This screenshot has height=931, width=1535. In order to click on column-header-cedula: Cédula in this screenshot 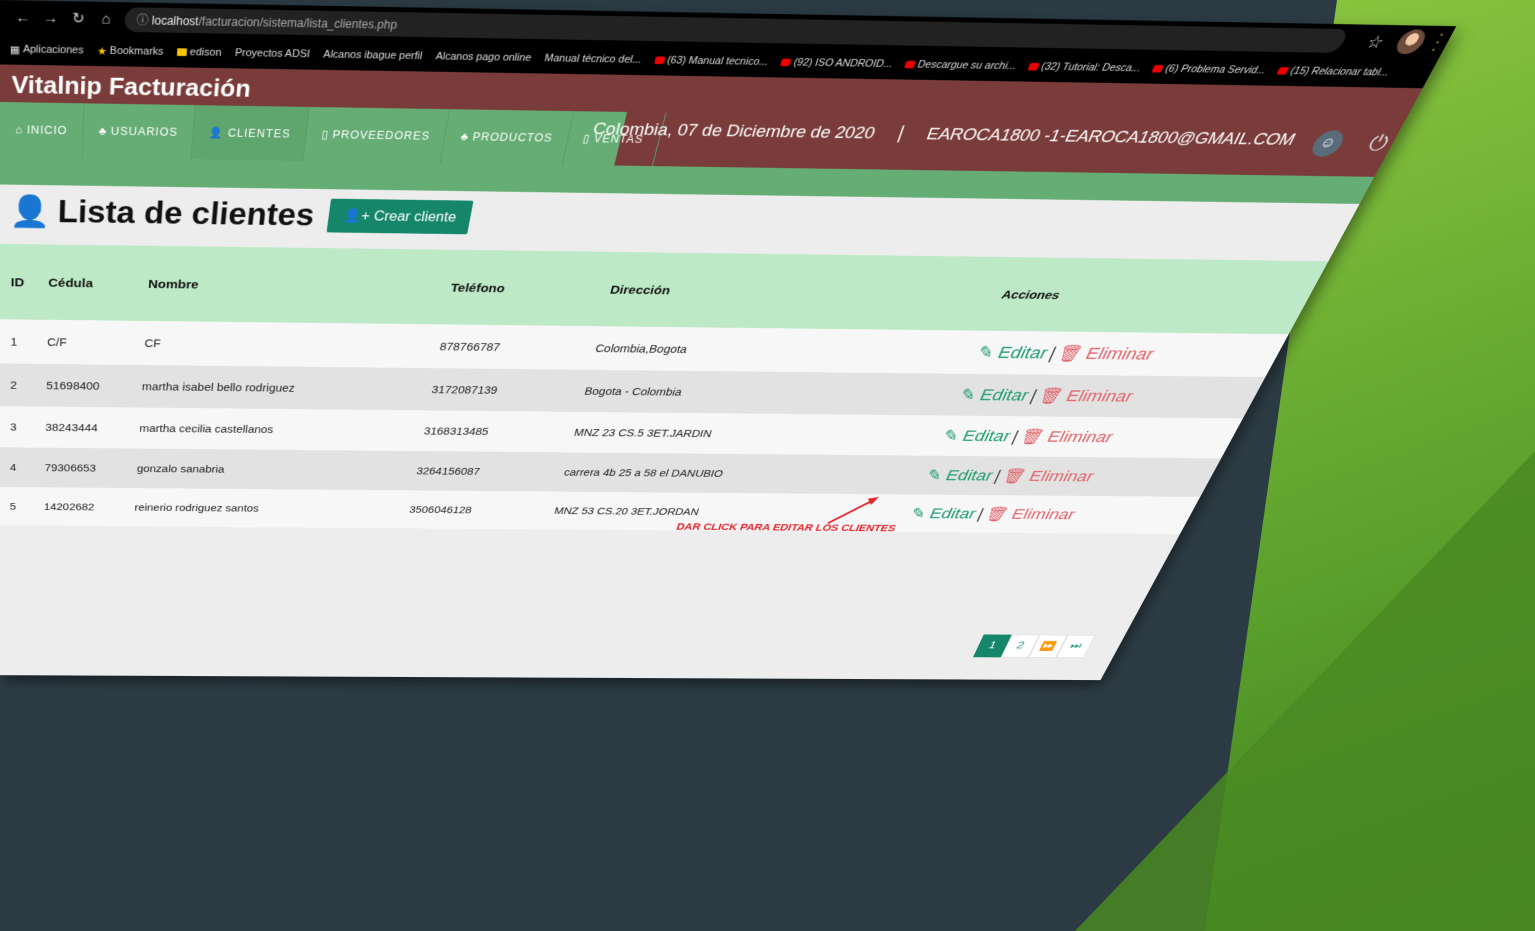, I will do `click(98, 282)`.